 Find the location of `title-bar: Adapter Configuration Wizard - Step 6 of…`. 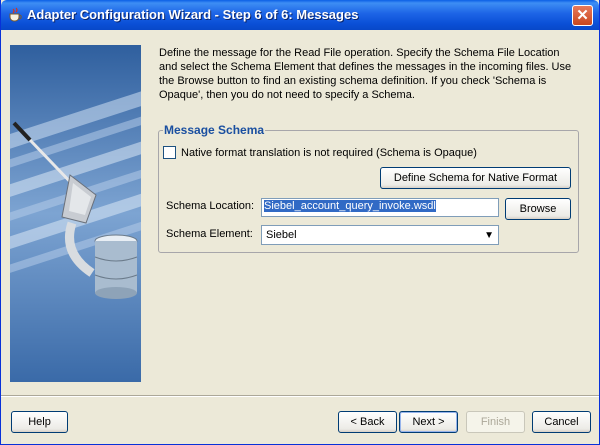

title-bar: Adapter Configuration Wizard - Step 6 of… is located at coordinates (300, 15).